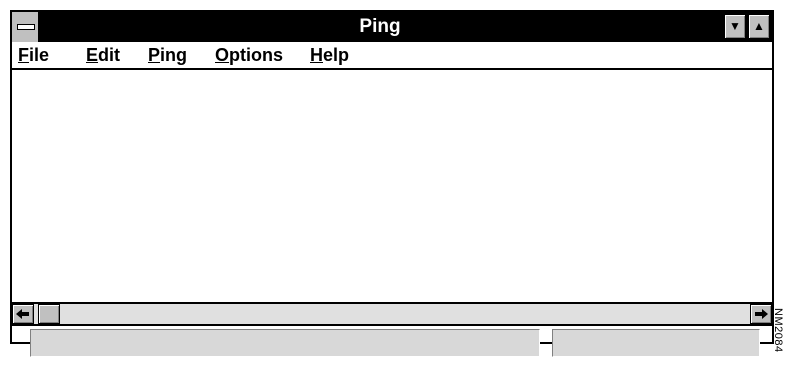 The image size is (791, 365). I want to click on scroll-left-button, so click(23, 314).